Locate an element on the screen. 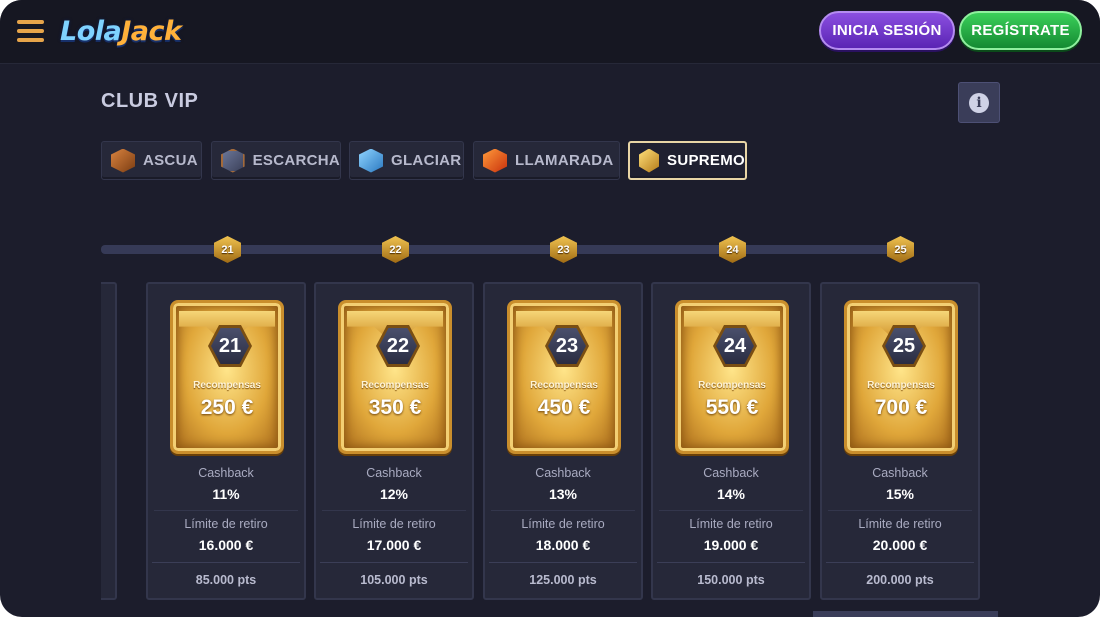 The height and width of the screenshot is (617, 1100). level-node-number: 24 is located at coordinates (732, 249).